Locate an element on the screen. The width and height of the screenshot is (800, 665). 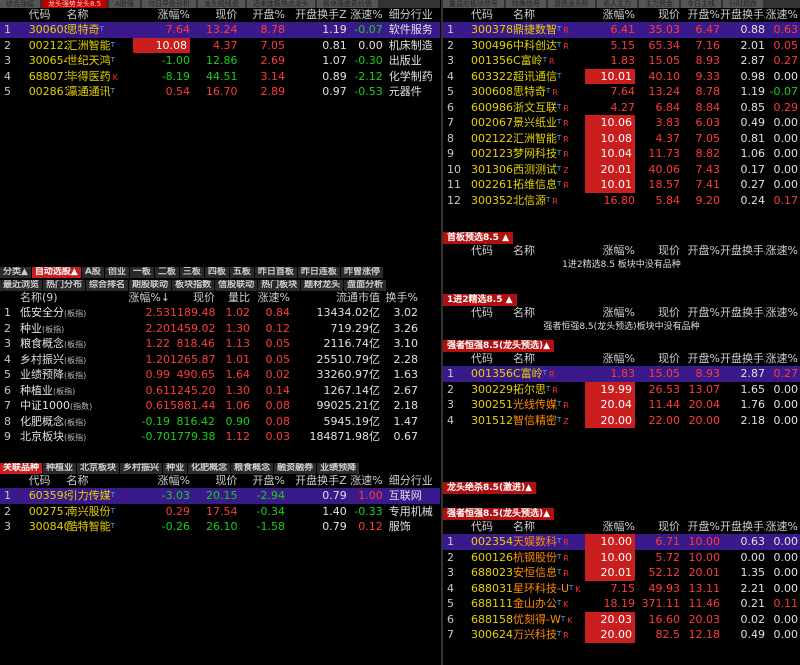
sector-name-cell: 中证1000(指数) is located at coordinates (72, 406).